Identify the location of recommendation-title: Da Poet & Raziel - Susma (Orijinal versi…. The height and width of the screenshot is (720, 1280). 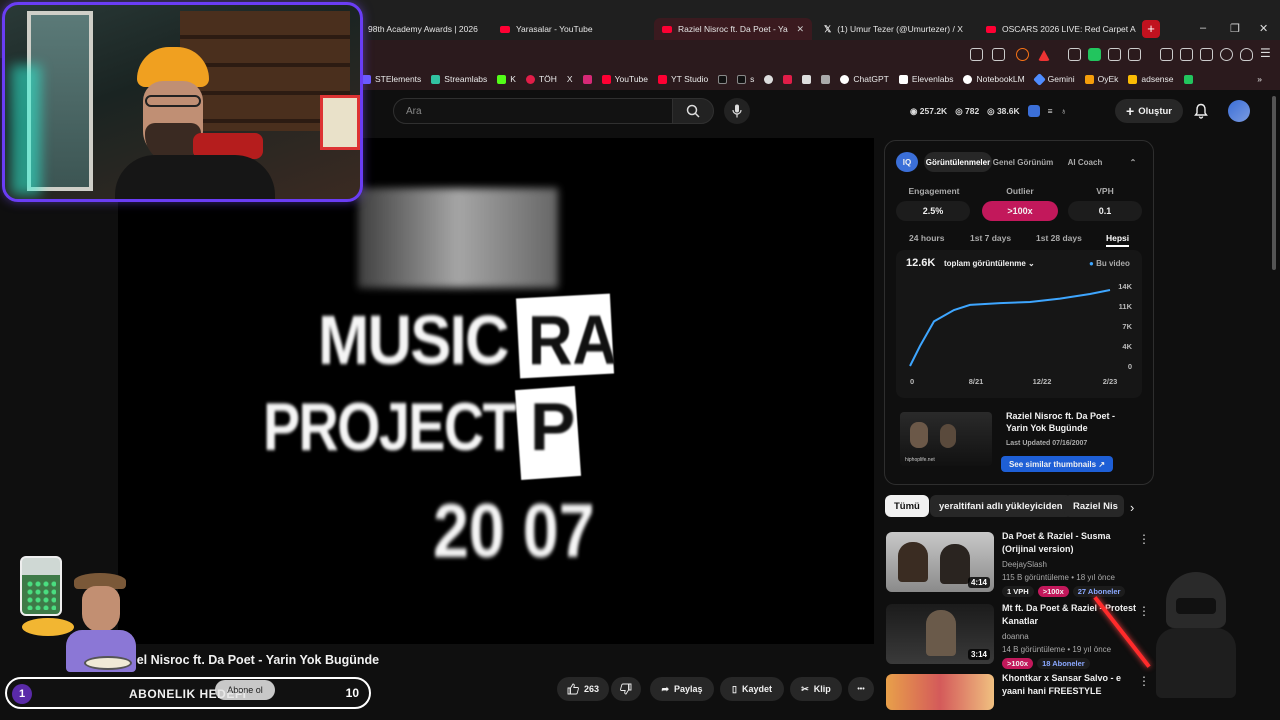
(1071, 543).